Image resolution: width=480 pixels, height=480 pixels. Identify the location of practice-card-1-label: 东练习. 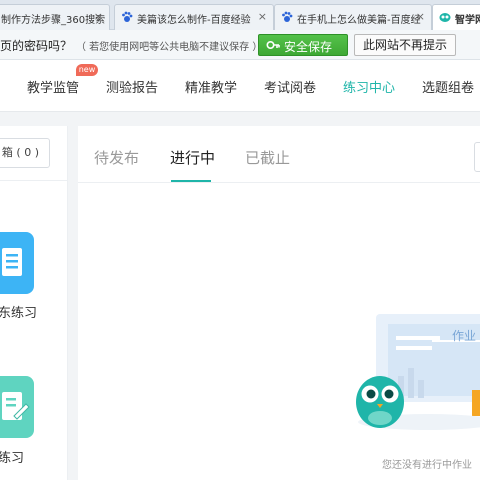
(18, 311).